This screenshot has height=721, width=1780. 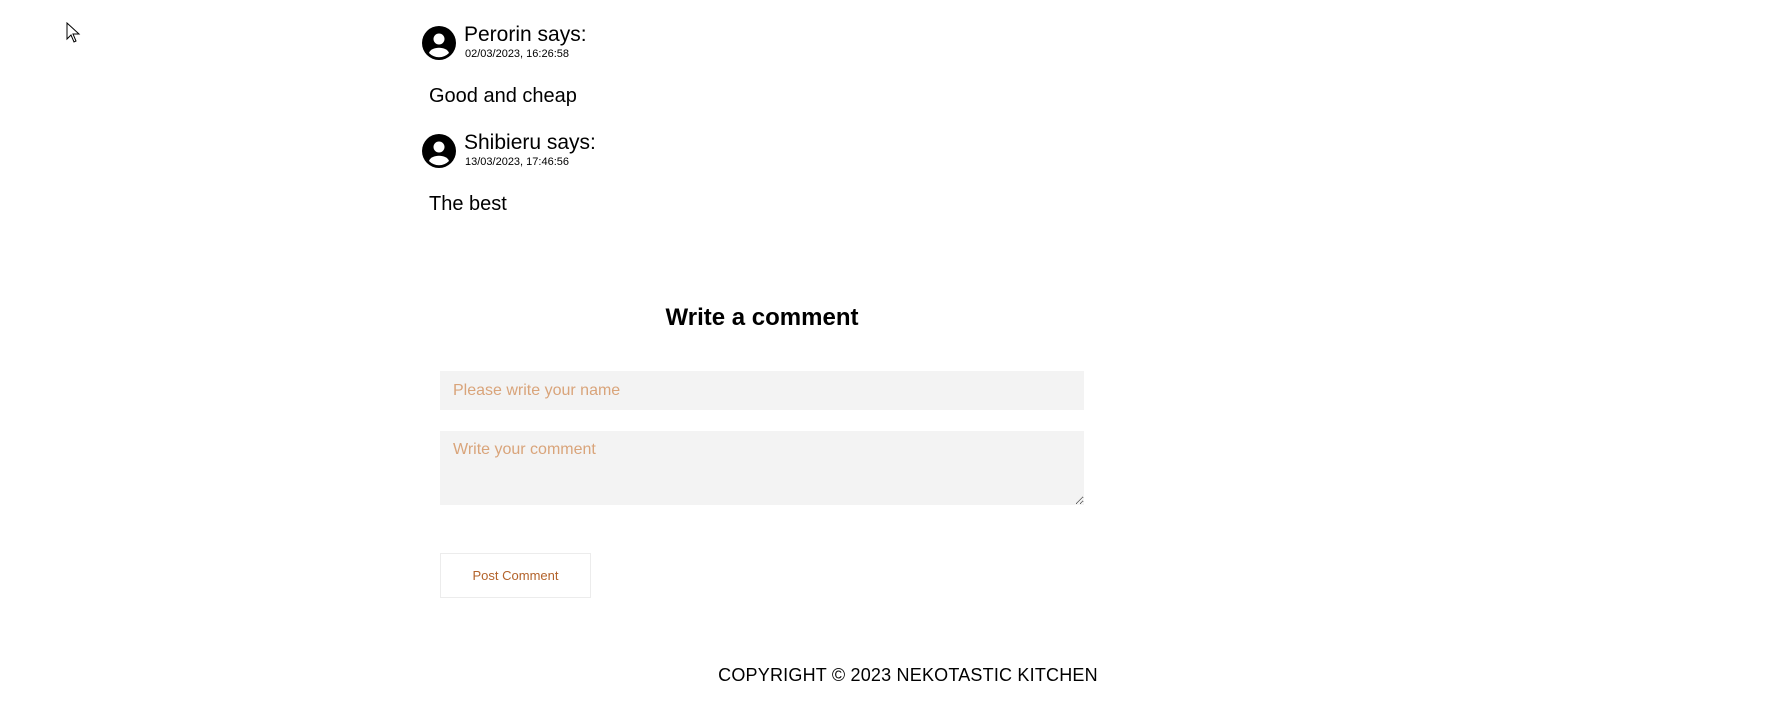 What do you see at coordinates (468, 204) in the screenshot?
I see `comment-body: The best` at bounding box center [468, 204].